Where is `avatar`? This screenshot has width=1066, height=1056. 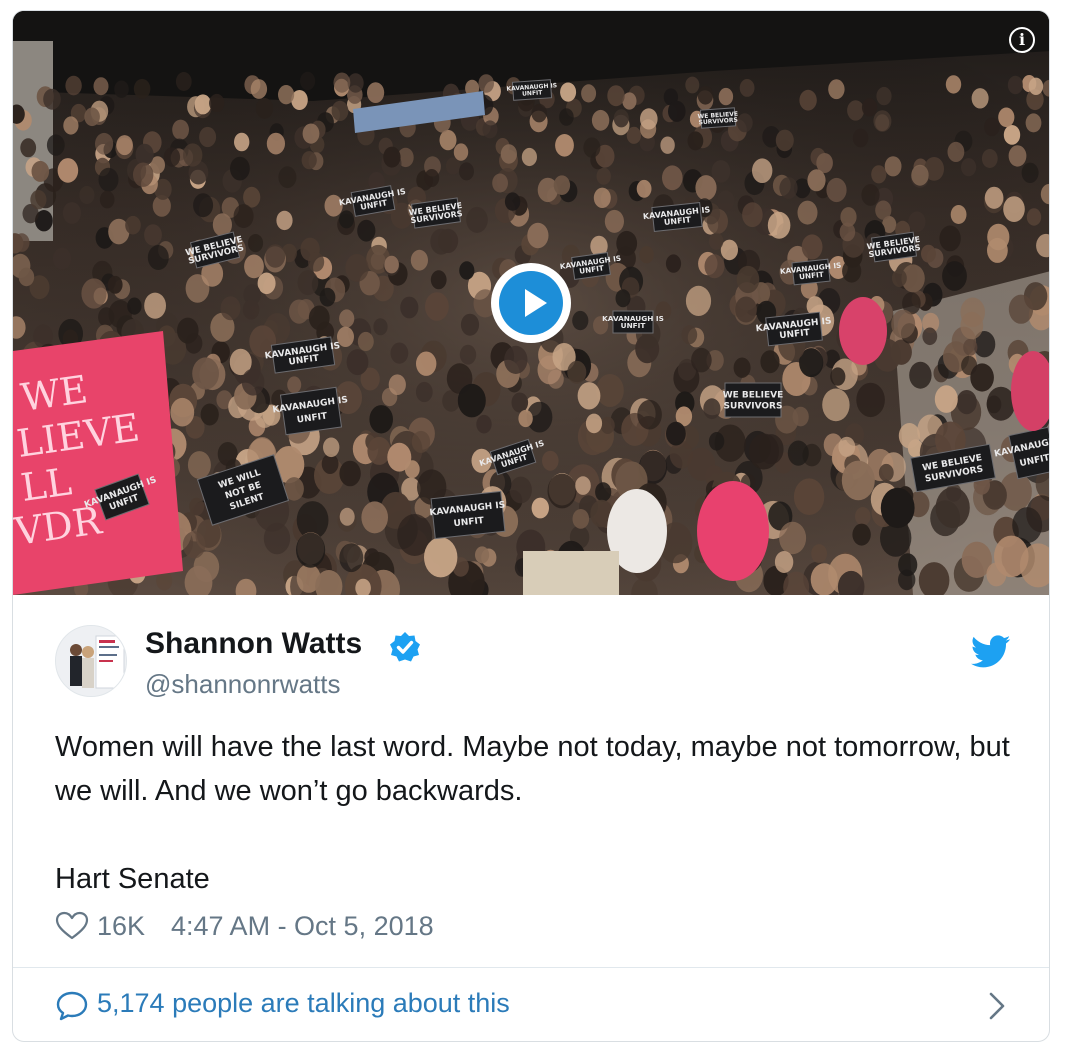 avatar is located at coordinates (91, 661).